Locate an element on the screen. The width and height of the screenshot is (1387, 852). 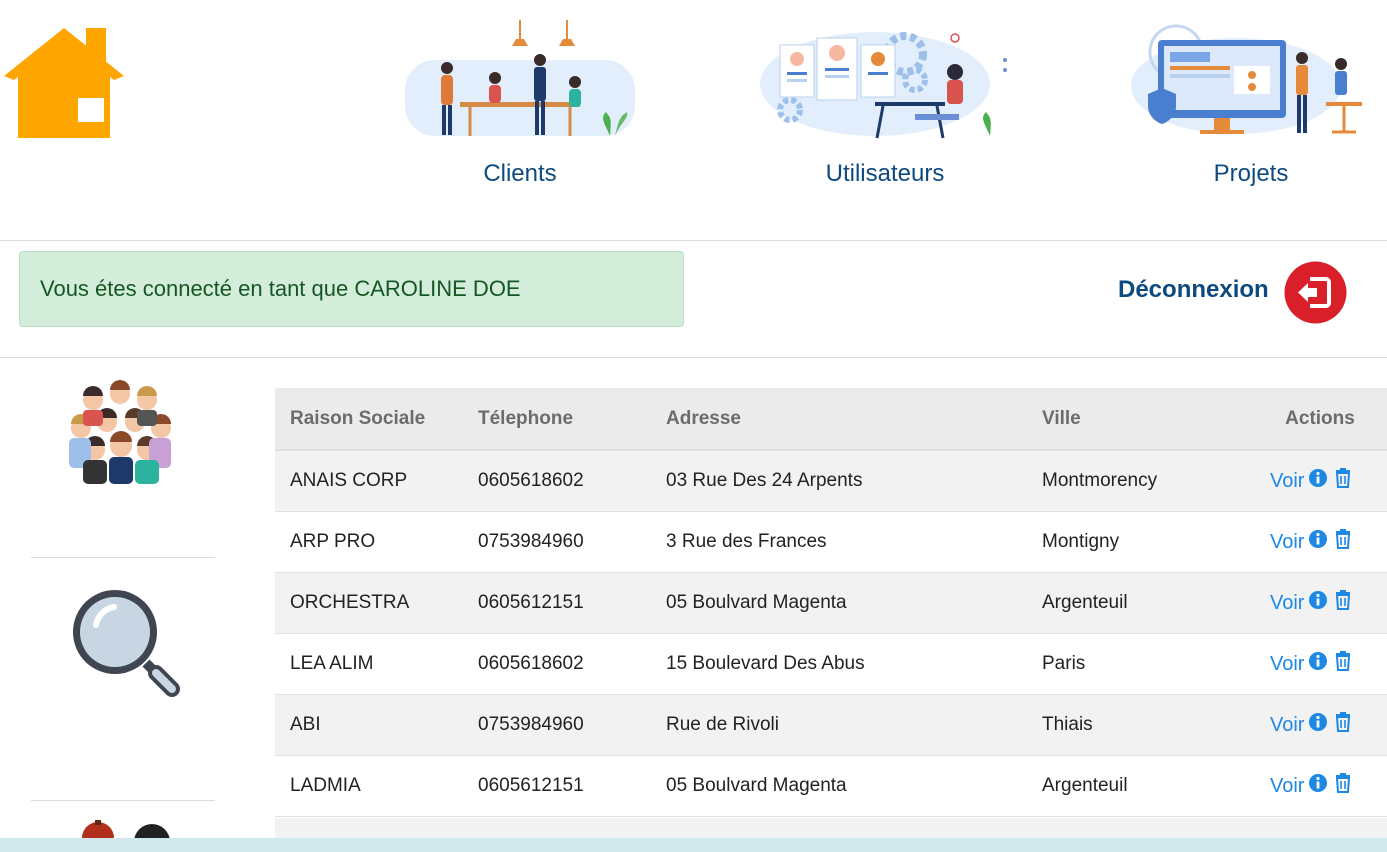
nav-projects: Projets is located at coordinates (1251, 110).